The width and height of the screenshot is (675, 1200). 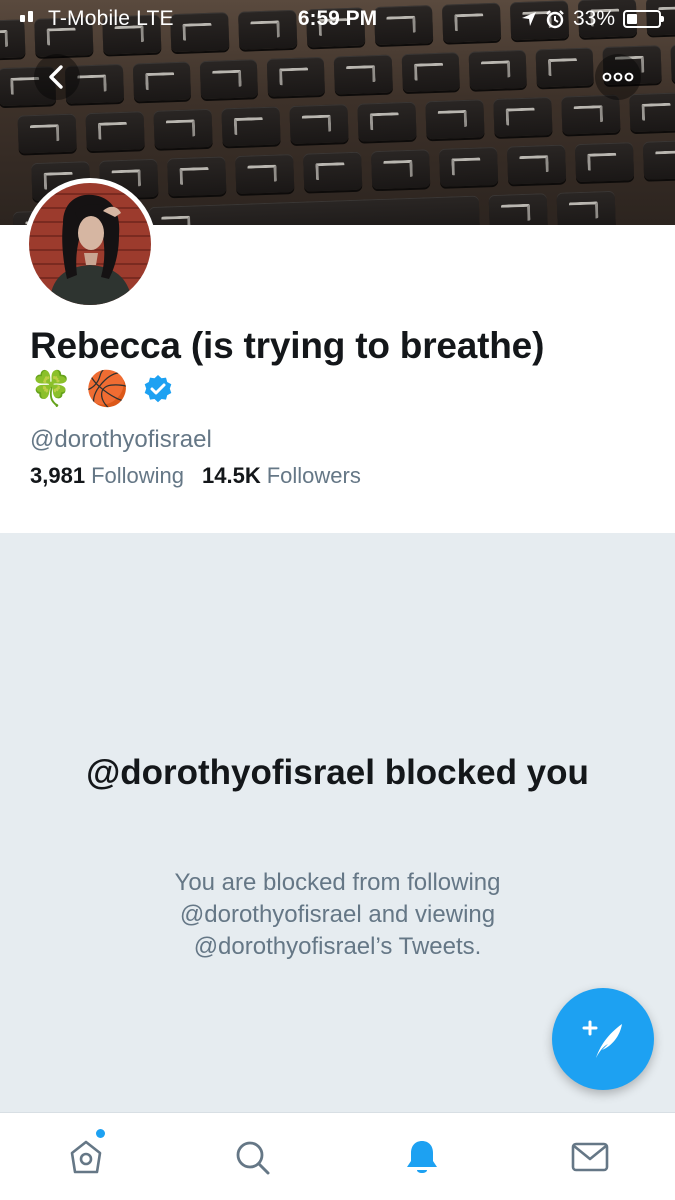 I want to click on alarm-clock-icon, so click(x=555, y=19).